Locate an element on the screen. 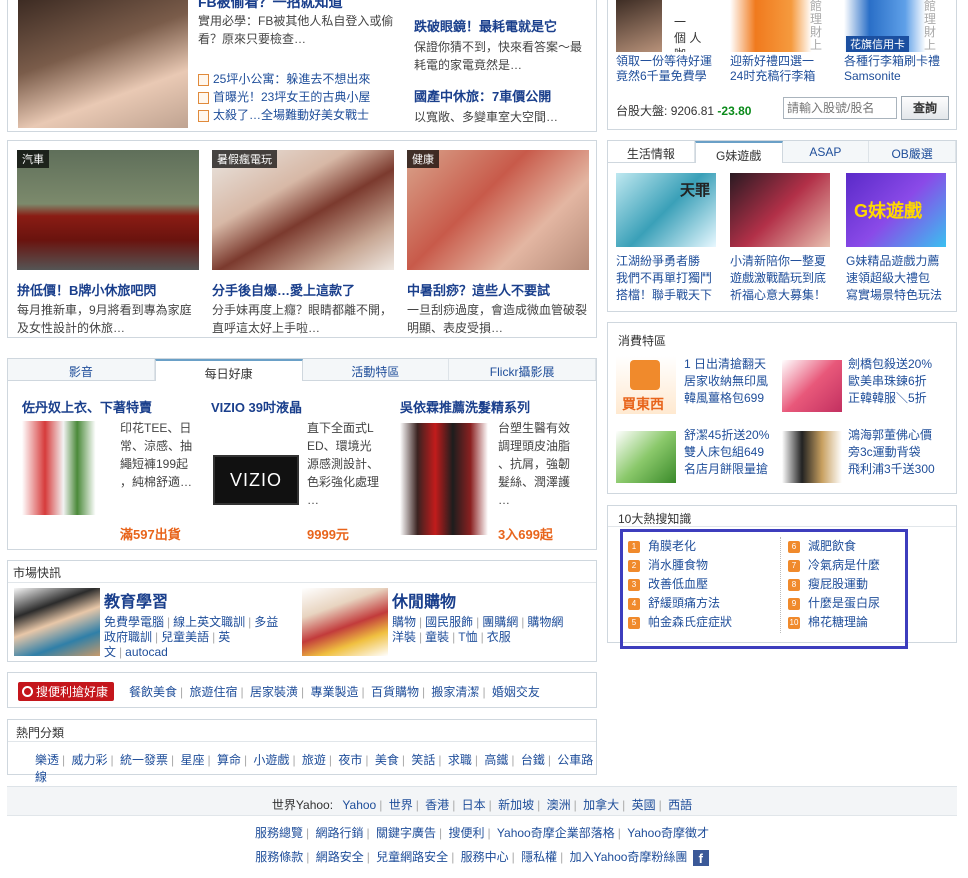 This screenshot has height=878, width=968. edu-link: 多益 is located at coordinates (266, 622).